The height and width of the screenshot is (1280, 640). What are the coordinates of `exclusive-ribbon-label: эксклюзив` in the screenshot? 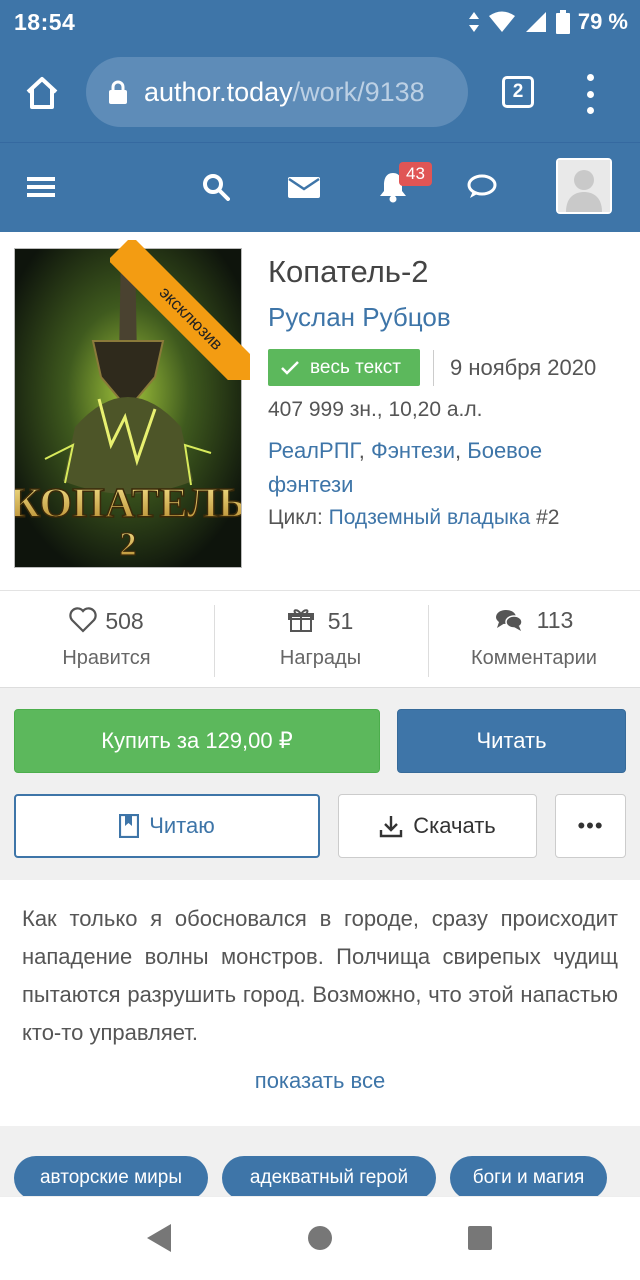 It's located at (180, 310).